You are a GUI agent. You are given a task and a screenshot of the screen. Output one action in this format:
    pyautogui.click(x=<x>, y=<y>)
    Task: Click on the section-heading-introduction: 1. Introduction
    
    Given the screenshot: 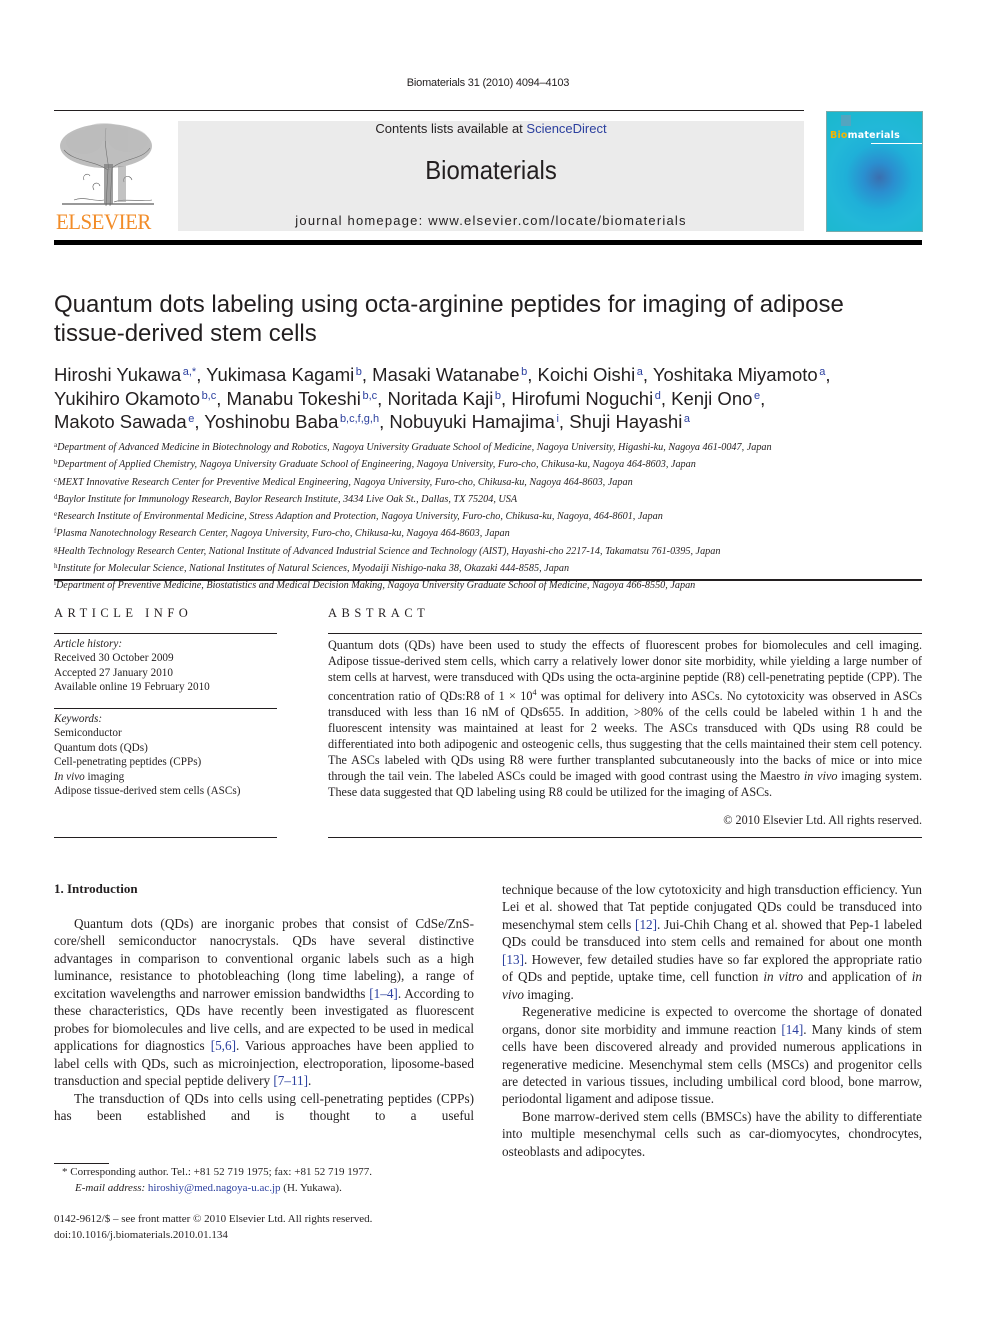 What is the action you would take?
    pyautogui.click(x=96, y=888)
    